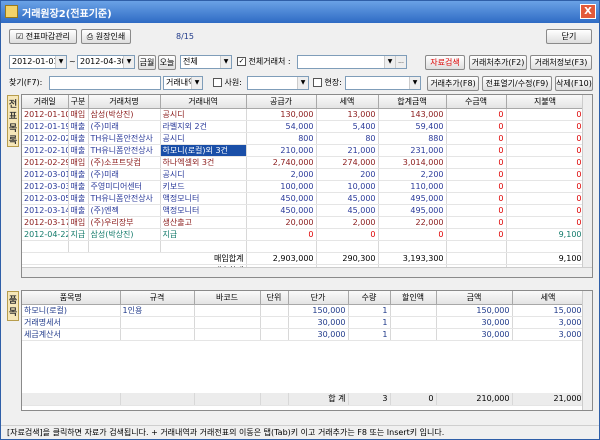  Describe the element at coordinates (474, 310) in the screenshot. I see `item-cell-amount: 150,000` at that location.